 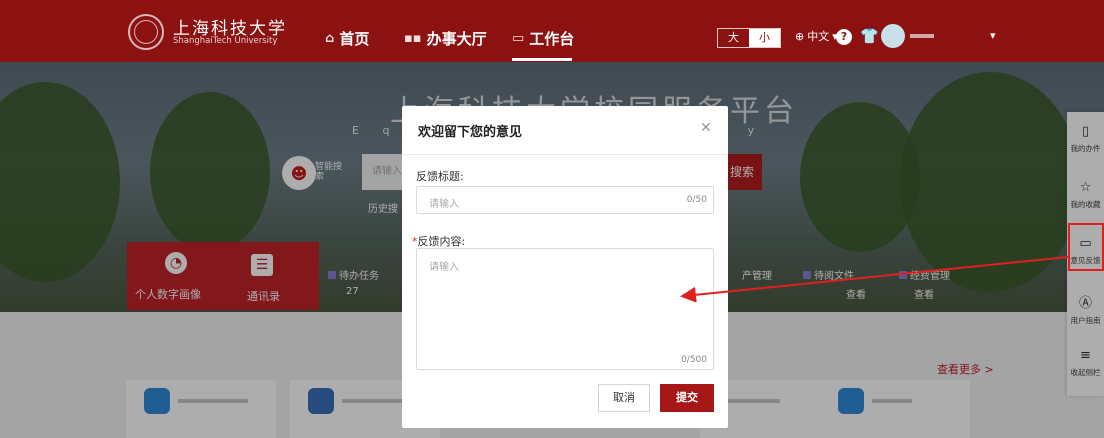 What do you see at coordinates (687, 398) in the screenshot?
I see `submit-button: 提交` at bounding box center [687, 398].